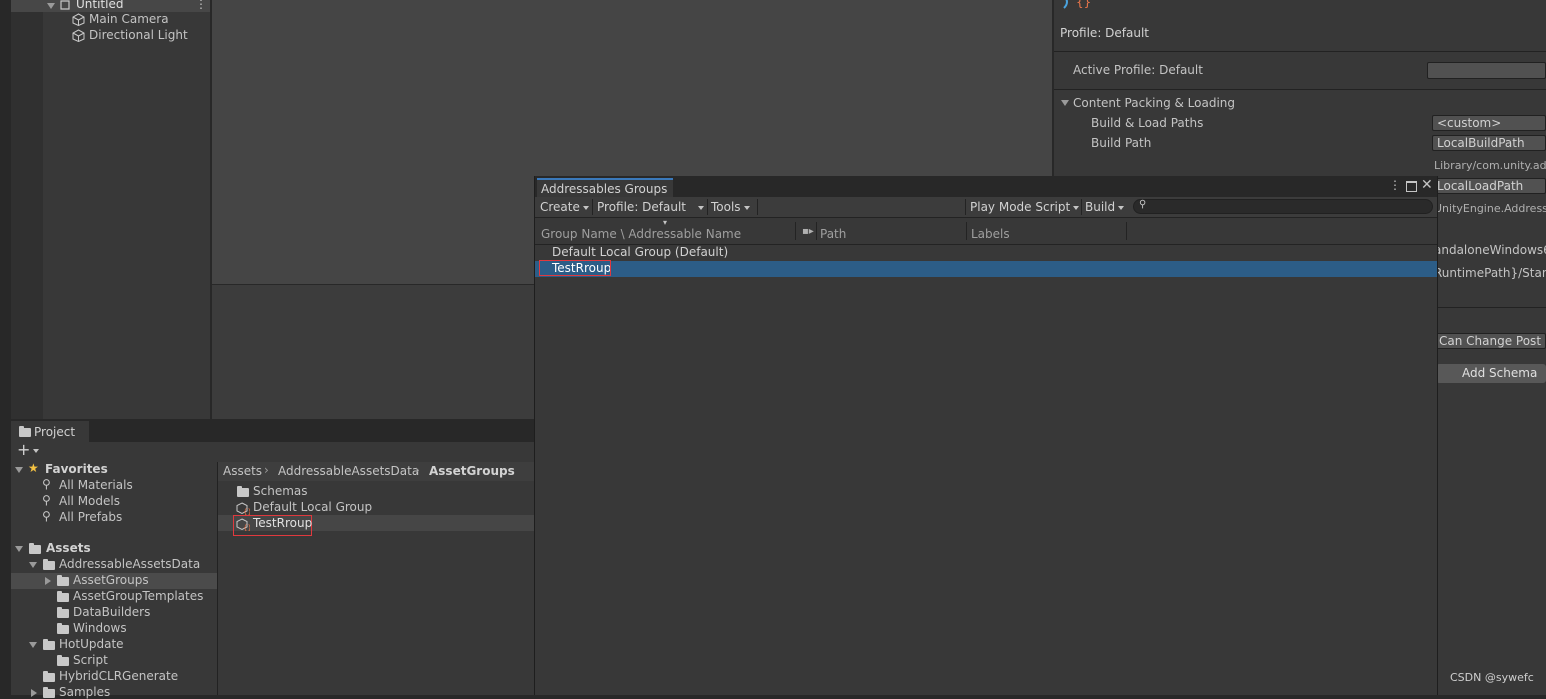  What do you see at coordinates (665, 222) in the screenshot?
I see `sort-arrow-icon: ▾` at bounding box center [665, 222].